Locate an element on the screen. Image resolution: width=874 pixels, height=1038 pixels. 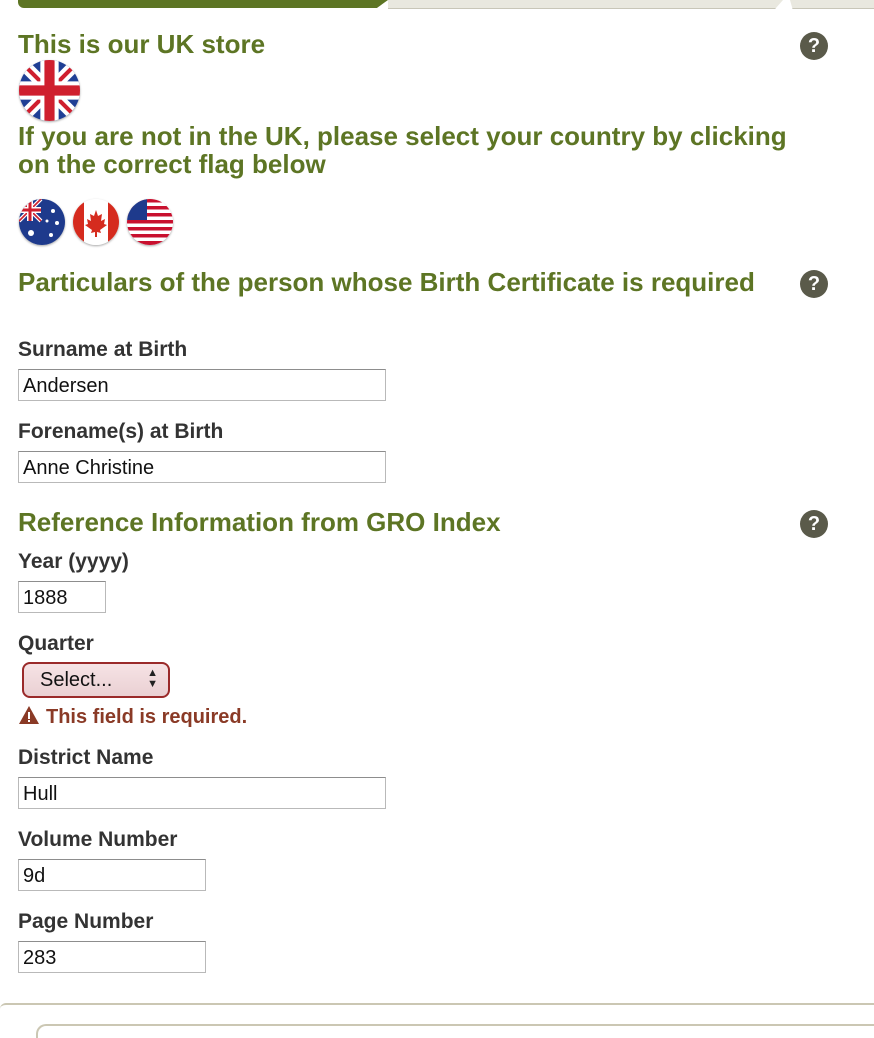
section-divider is located at coordinates (437, 1006).